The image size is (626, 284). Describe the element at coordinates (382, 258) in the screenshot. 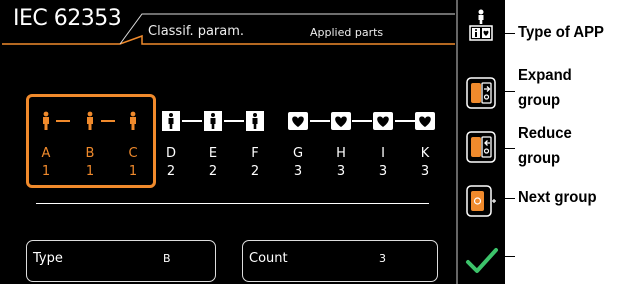

I see `count-field-value: 3` at that location.